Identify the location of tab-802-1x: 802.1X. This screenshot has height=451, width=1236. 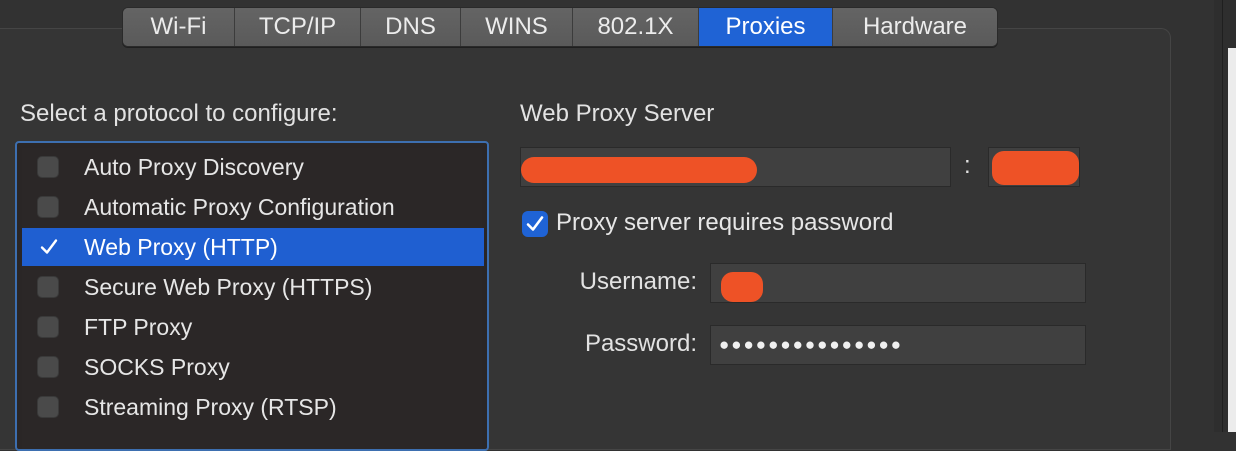
(636, 27).